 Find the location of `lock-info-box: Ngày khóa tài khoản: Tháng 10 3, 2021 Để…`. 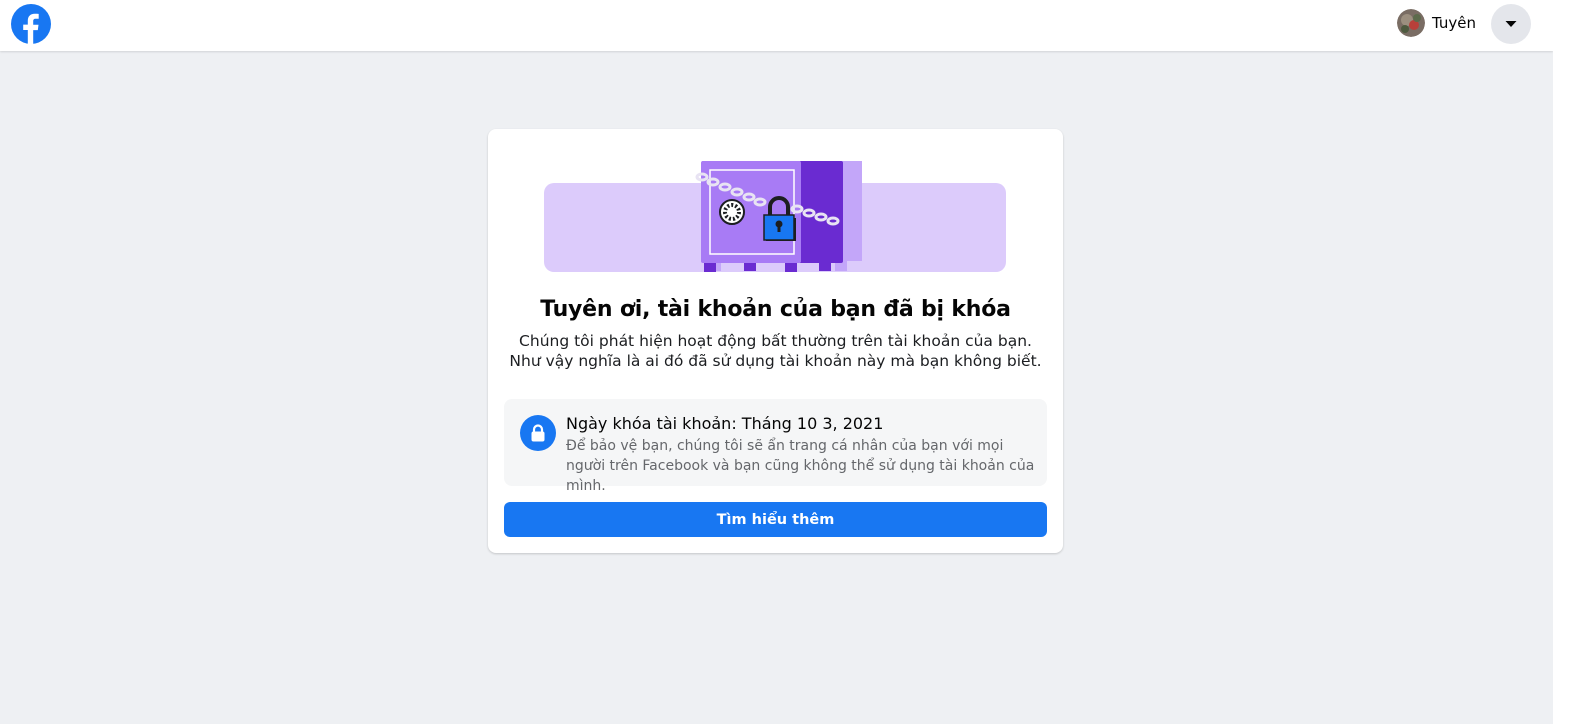

lock-info-box: Ngày khóa tài khoản: Tháng 10 3, 2021 Để… is located at coordinates (775, 446).